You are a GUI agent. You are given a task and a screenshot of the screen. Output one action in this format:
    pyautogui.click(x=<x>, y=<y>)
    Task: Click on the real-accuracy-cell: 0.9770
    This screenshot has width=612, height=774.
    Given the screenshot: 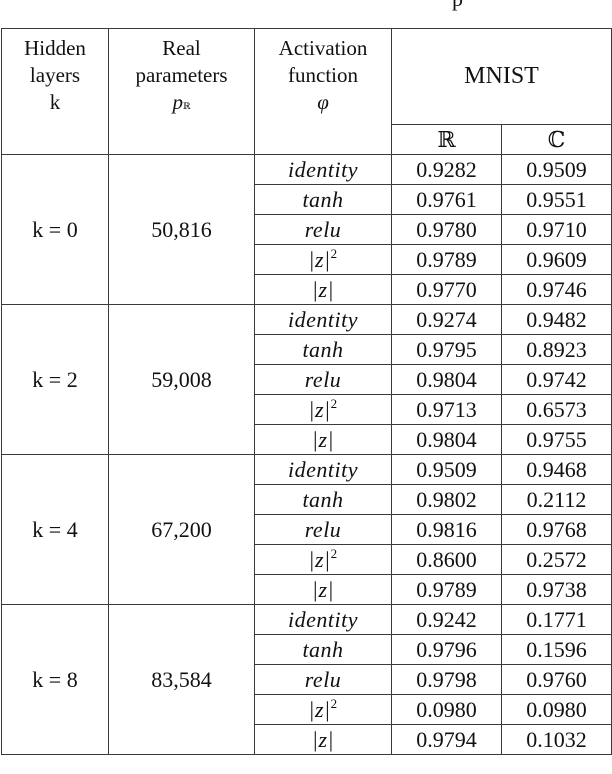 What is the action you would take?
    pyautogui.click(x=446, y=289)
    